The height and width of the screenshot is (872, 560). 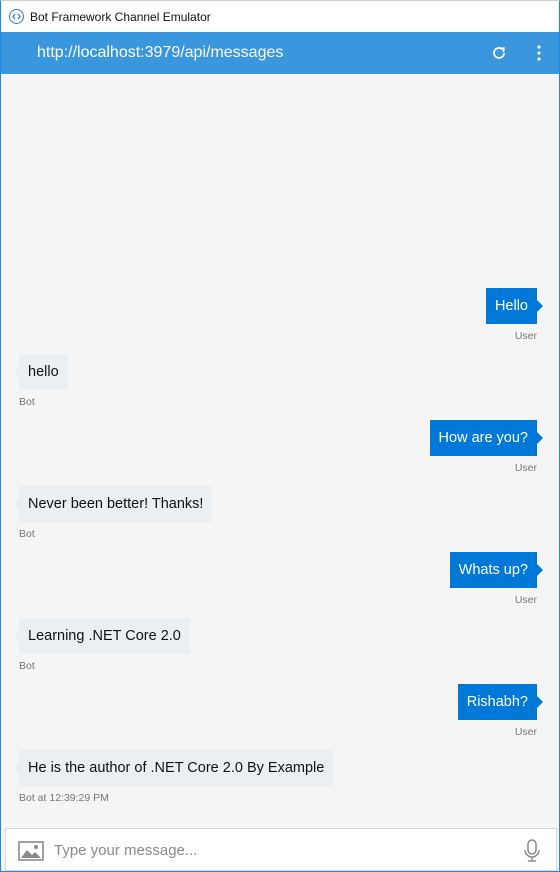 I want to click on user-message: How are you?, so click(x=486, y=438).